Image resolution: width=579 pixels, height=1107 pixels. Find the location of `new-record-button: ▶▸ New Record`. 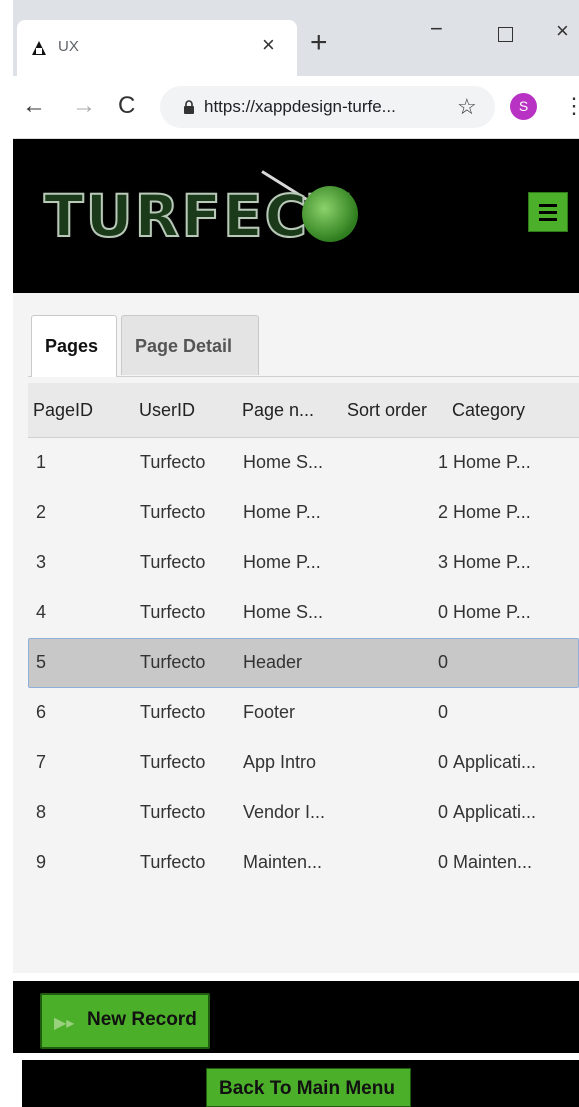

new-record-button: ▶▸ New Record is located at coordinates (125, 1021).